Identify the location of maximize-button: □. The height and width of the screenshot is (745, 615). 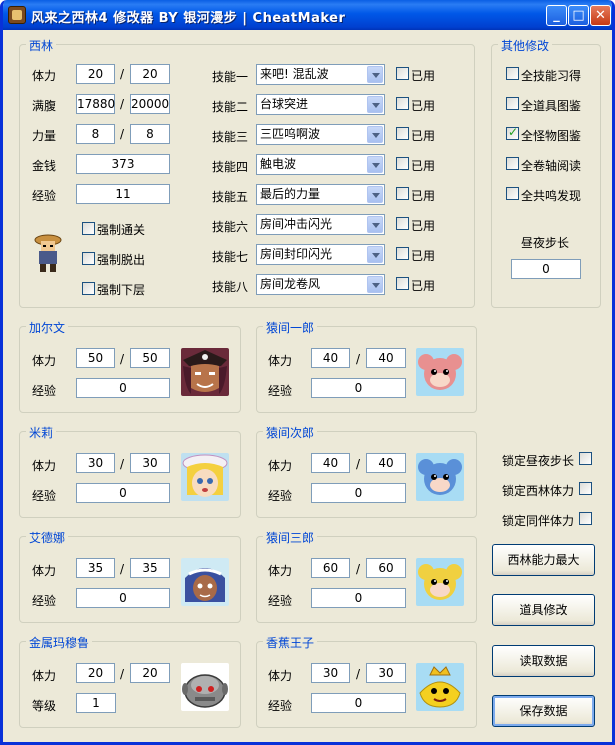
(578, 15).